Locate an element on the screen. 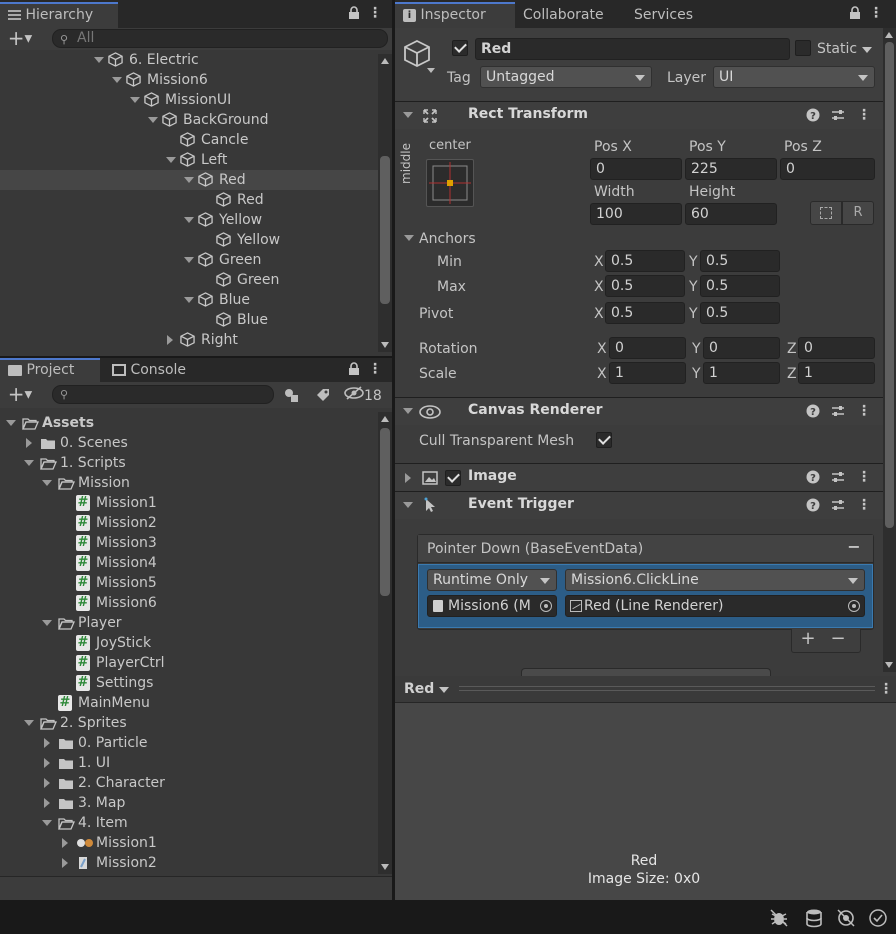 Image resolution: width=896 pixels, height=934 pixels. gameobject-cube-icon is located at coordinates (418, 55).